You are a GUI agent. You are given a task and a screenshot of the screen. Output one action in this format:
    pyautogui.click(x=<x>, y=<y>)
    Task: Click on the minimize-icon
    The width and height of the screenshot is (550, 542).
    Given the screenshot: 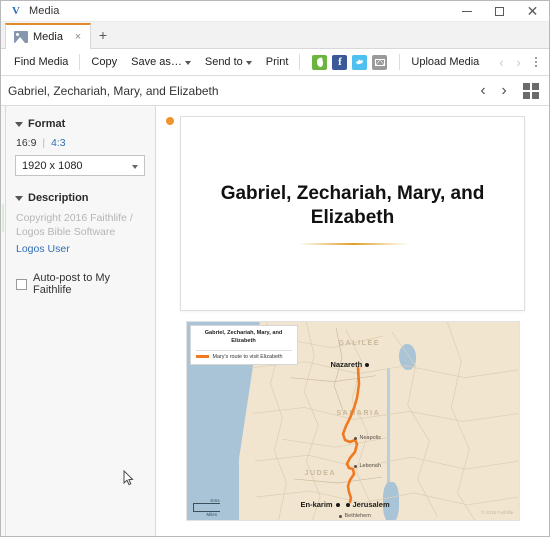 What is the action you would take?
    pyautogui.click(x=466, y=11)
    